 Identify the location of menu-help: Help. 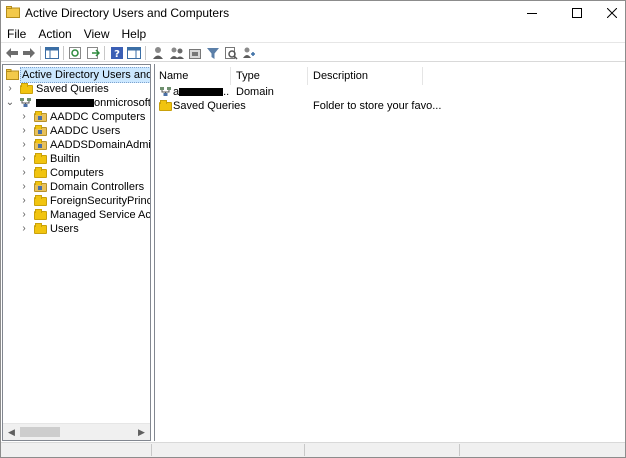
(134, 33).